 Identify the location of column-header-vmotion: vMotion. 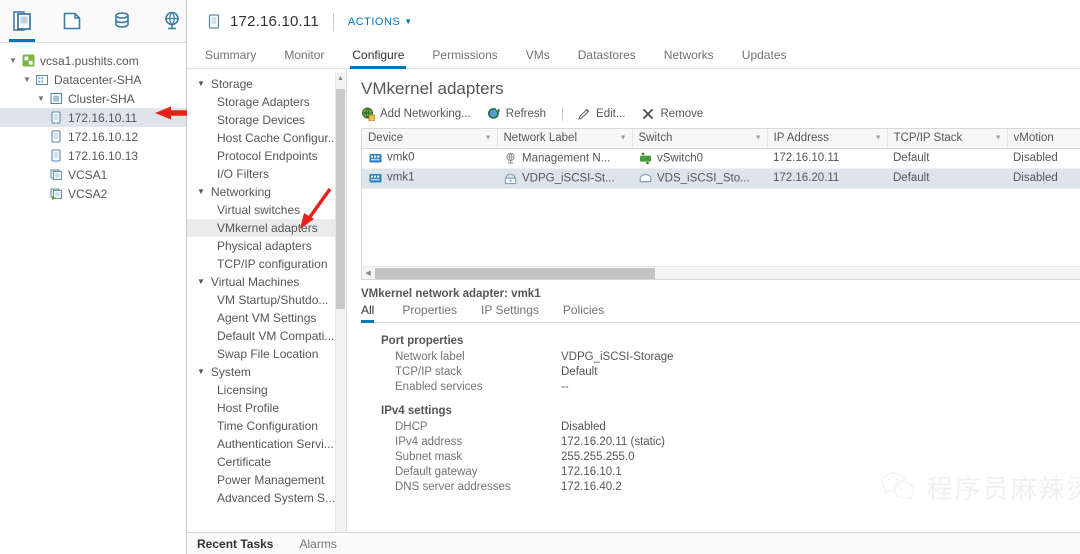
(1043, 139).